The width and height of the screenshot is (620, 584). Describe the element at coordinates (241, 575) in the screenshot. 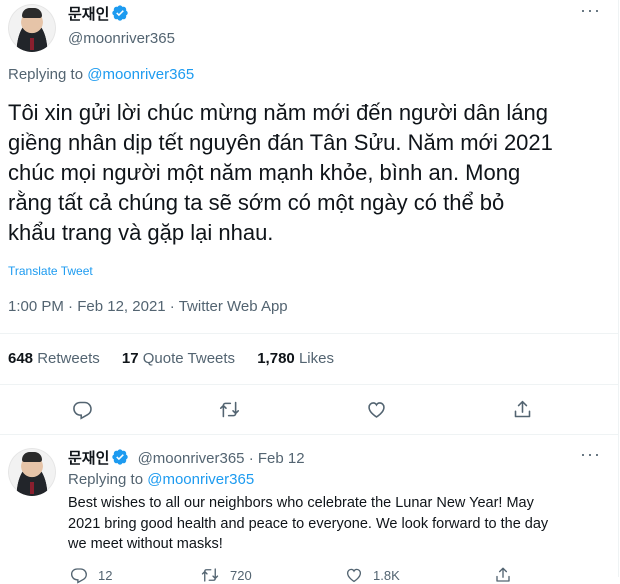

I see `retweet-count: 720` at that location.